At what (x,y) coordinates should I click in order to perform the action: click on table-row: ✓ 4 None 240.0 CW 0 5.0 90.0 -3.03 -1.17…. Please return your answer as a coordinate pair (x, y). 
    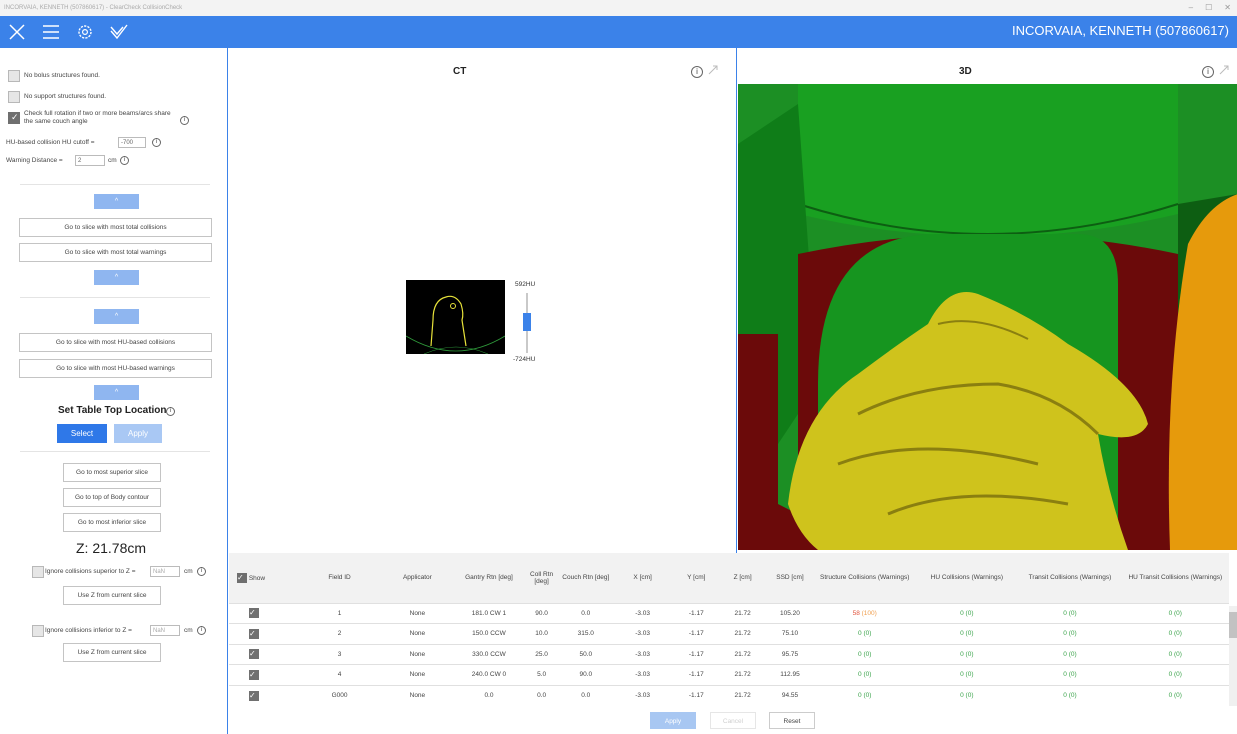
    Looking at the image, I should click on (729, 674).